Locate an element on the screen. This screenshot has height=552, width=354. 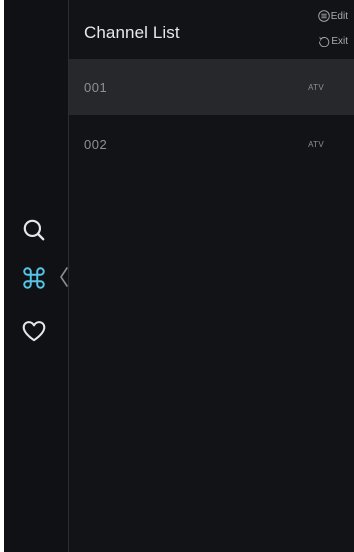
channel-number: 002 is located at coordinates (96, 144).